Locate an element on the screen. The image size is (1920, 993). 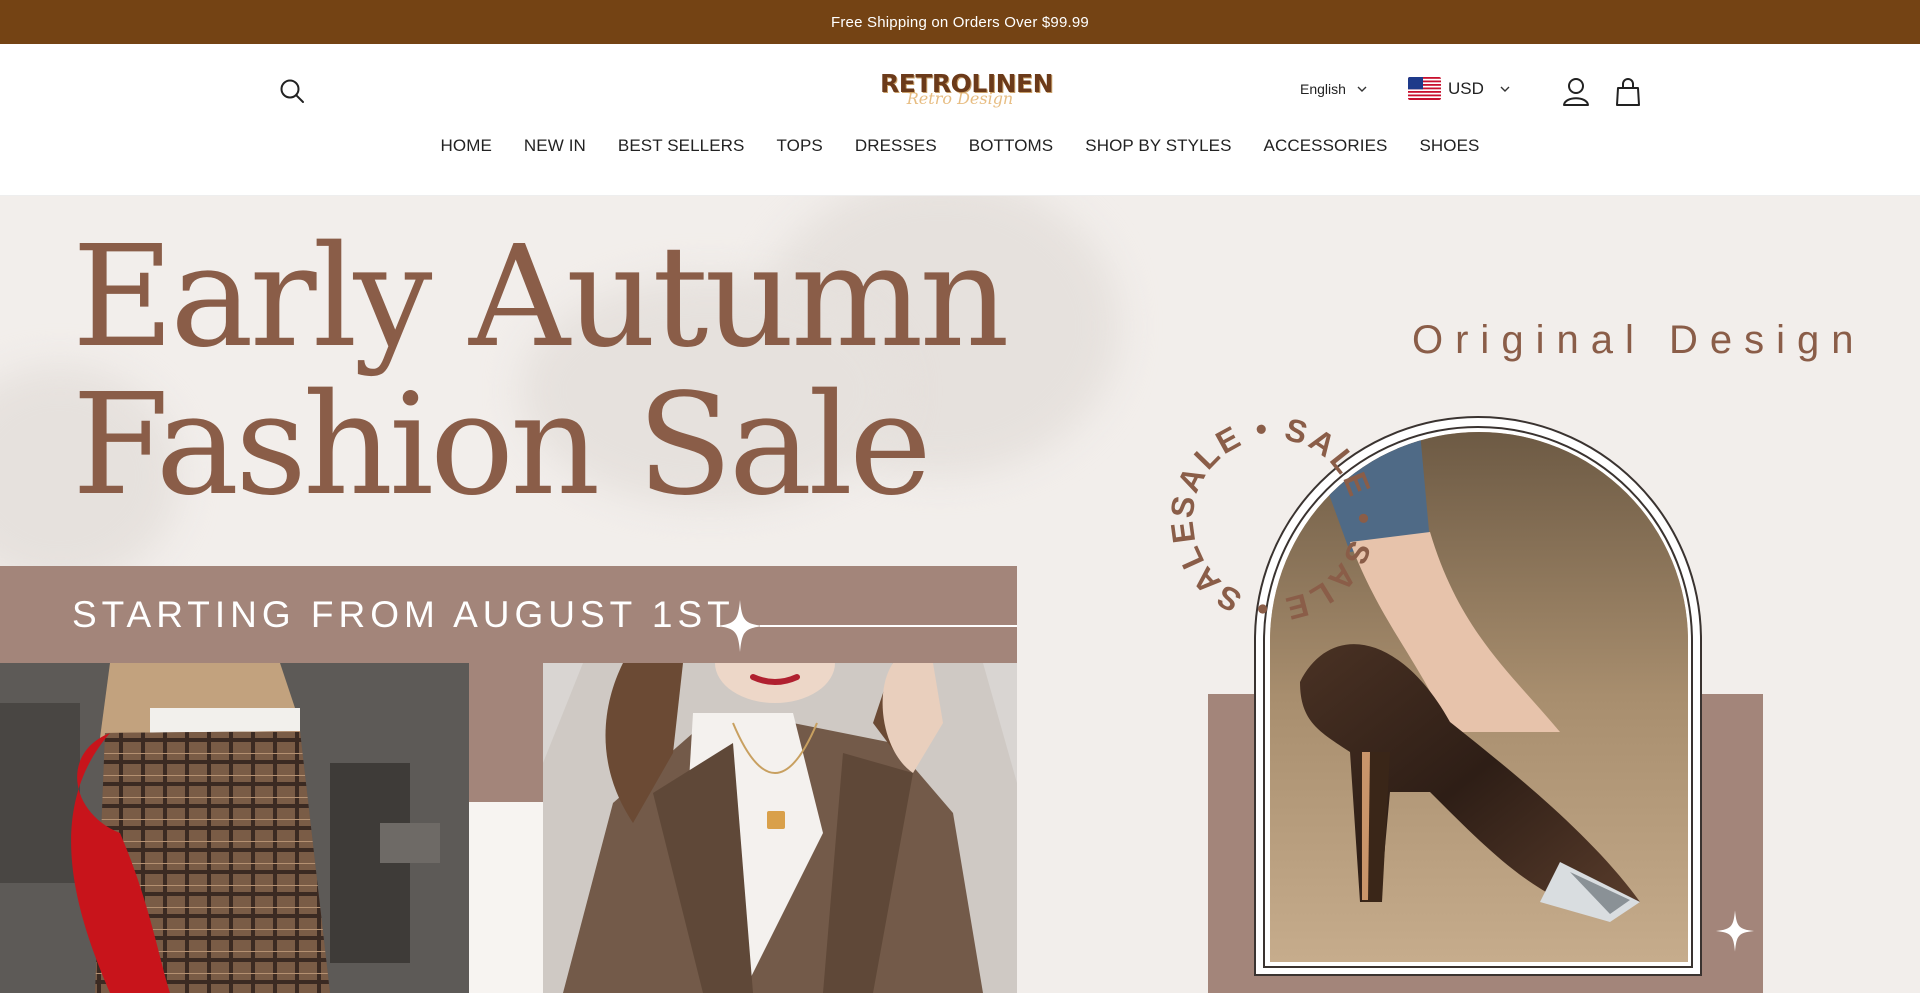
us-flag-icon is located at coordinates (1424, 88).